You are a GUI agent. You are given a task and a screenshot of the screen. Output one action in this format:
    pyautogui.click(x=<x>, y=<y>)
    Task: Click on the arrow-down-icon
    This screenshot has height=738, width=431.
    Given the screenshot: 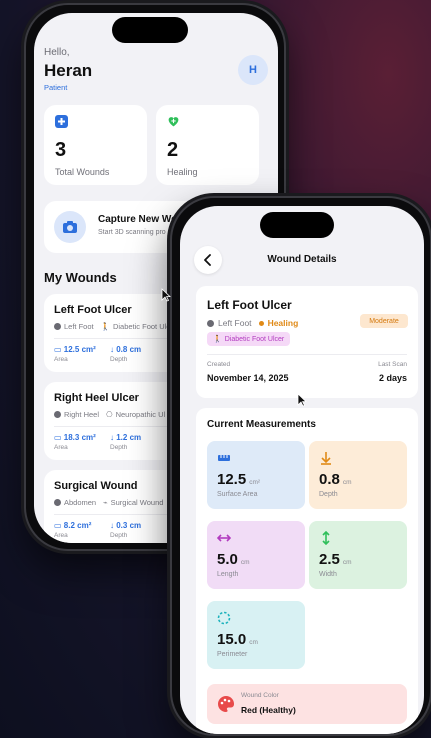 What is the action you would take?
    pyautogui.click(x=326, y=458)
    